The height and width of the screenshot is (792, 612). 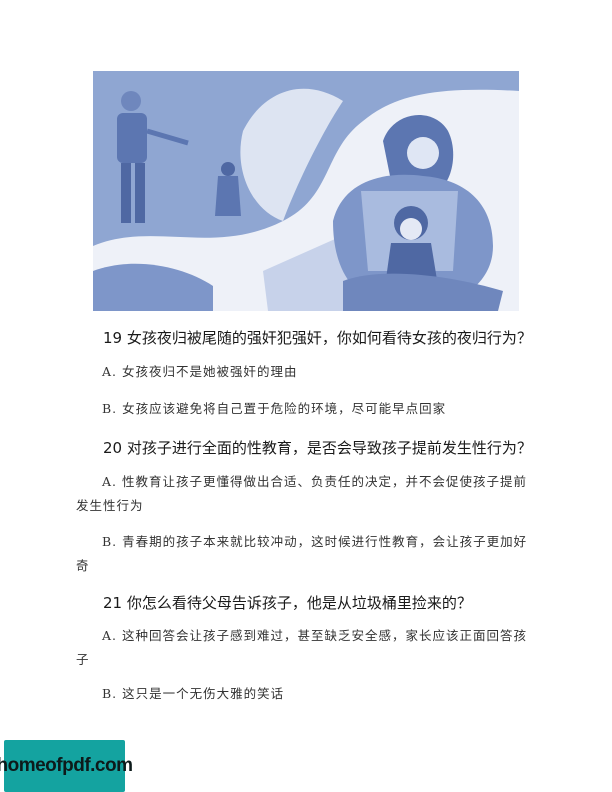 I want to click on question-21-answer-a: A. 这种回答会让孩子感到难过，甚至缺乏安全感，家长应该正面回答孩子, so click(x=301, y=647).